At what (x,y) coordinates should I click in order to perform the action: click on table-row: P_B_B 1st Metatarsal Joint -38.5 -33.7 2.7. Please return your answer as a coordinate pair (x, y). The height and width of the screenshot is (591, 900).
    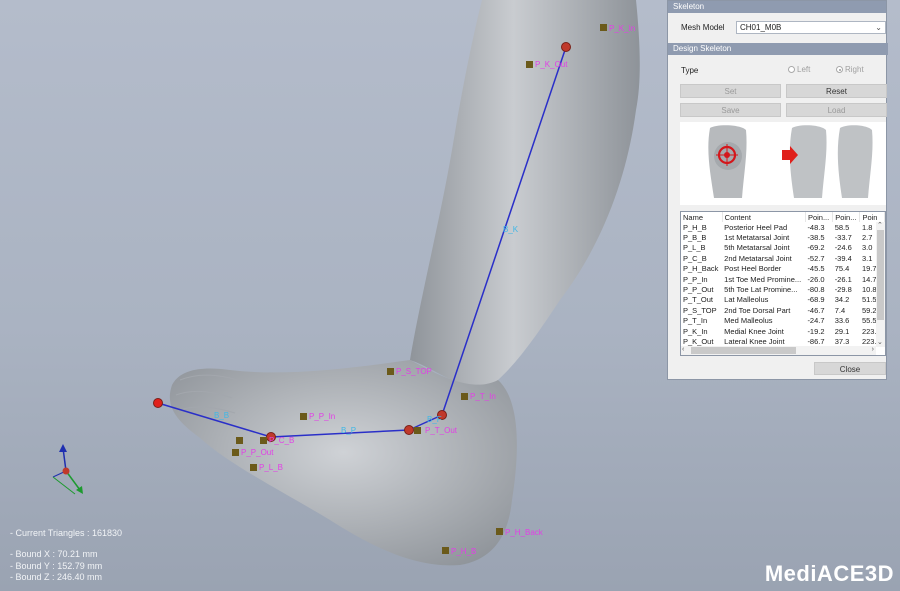
    Looking at the image, I should click on (783, 237).